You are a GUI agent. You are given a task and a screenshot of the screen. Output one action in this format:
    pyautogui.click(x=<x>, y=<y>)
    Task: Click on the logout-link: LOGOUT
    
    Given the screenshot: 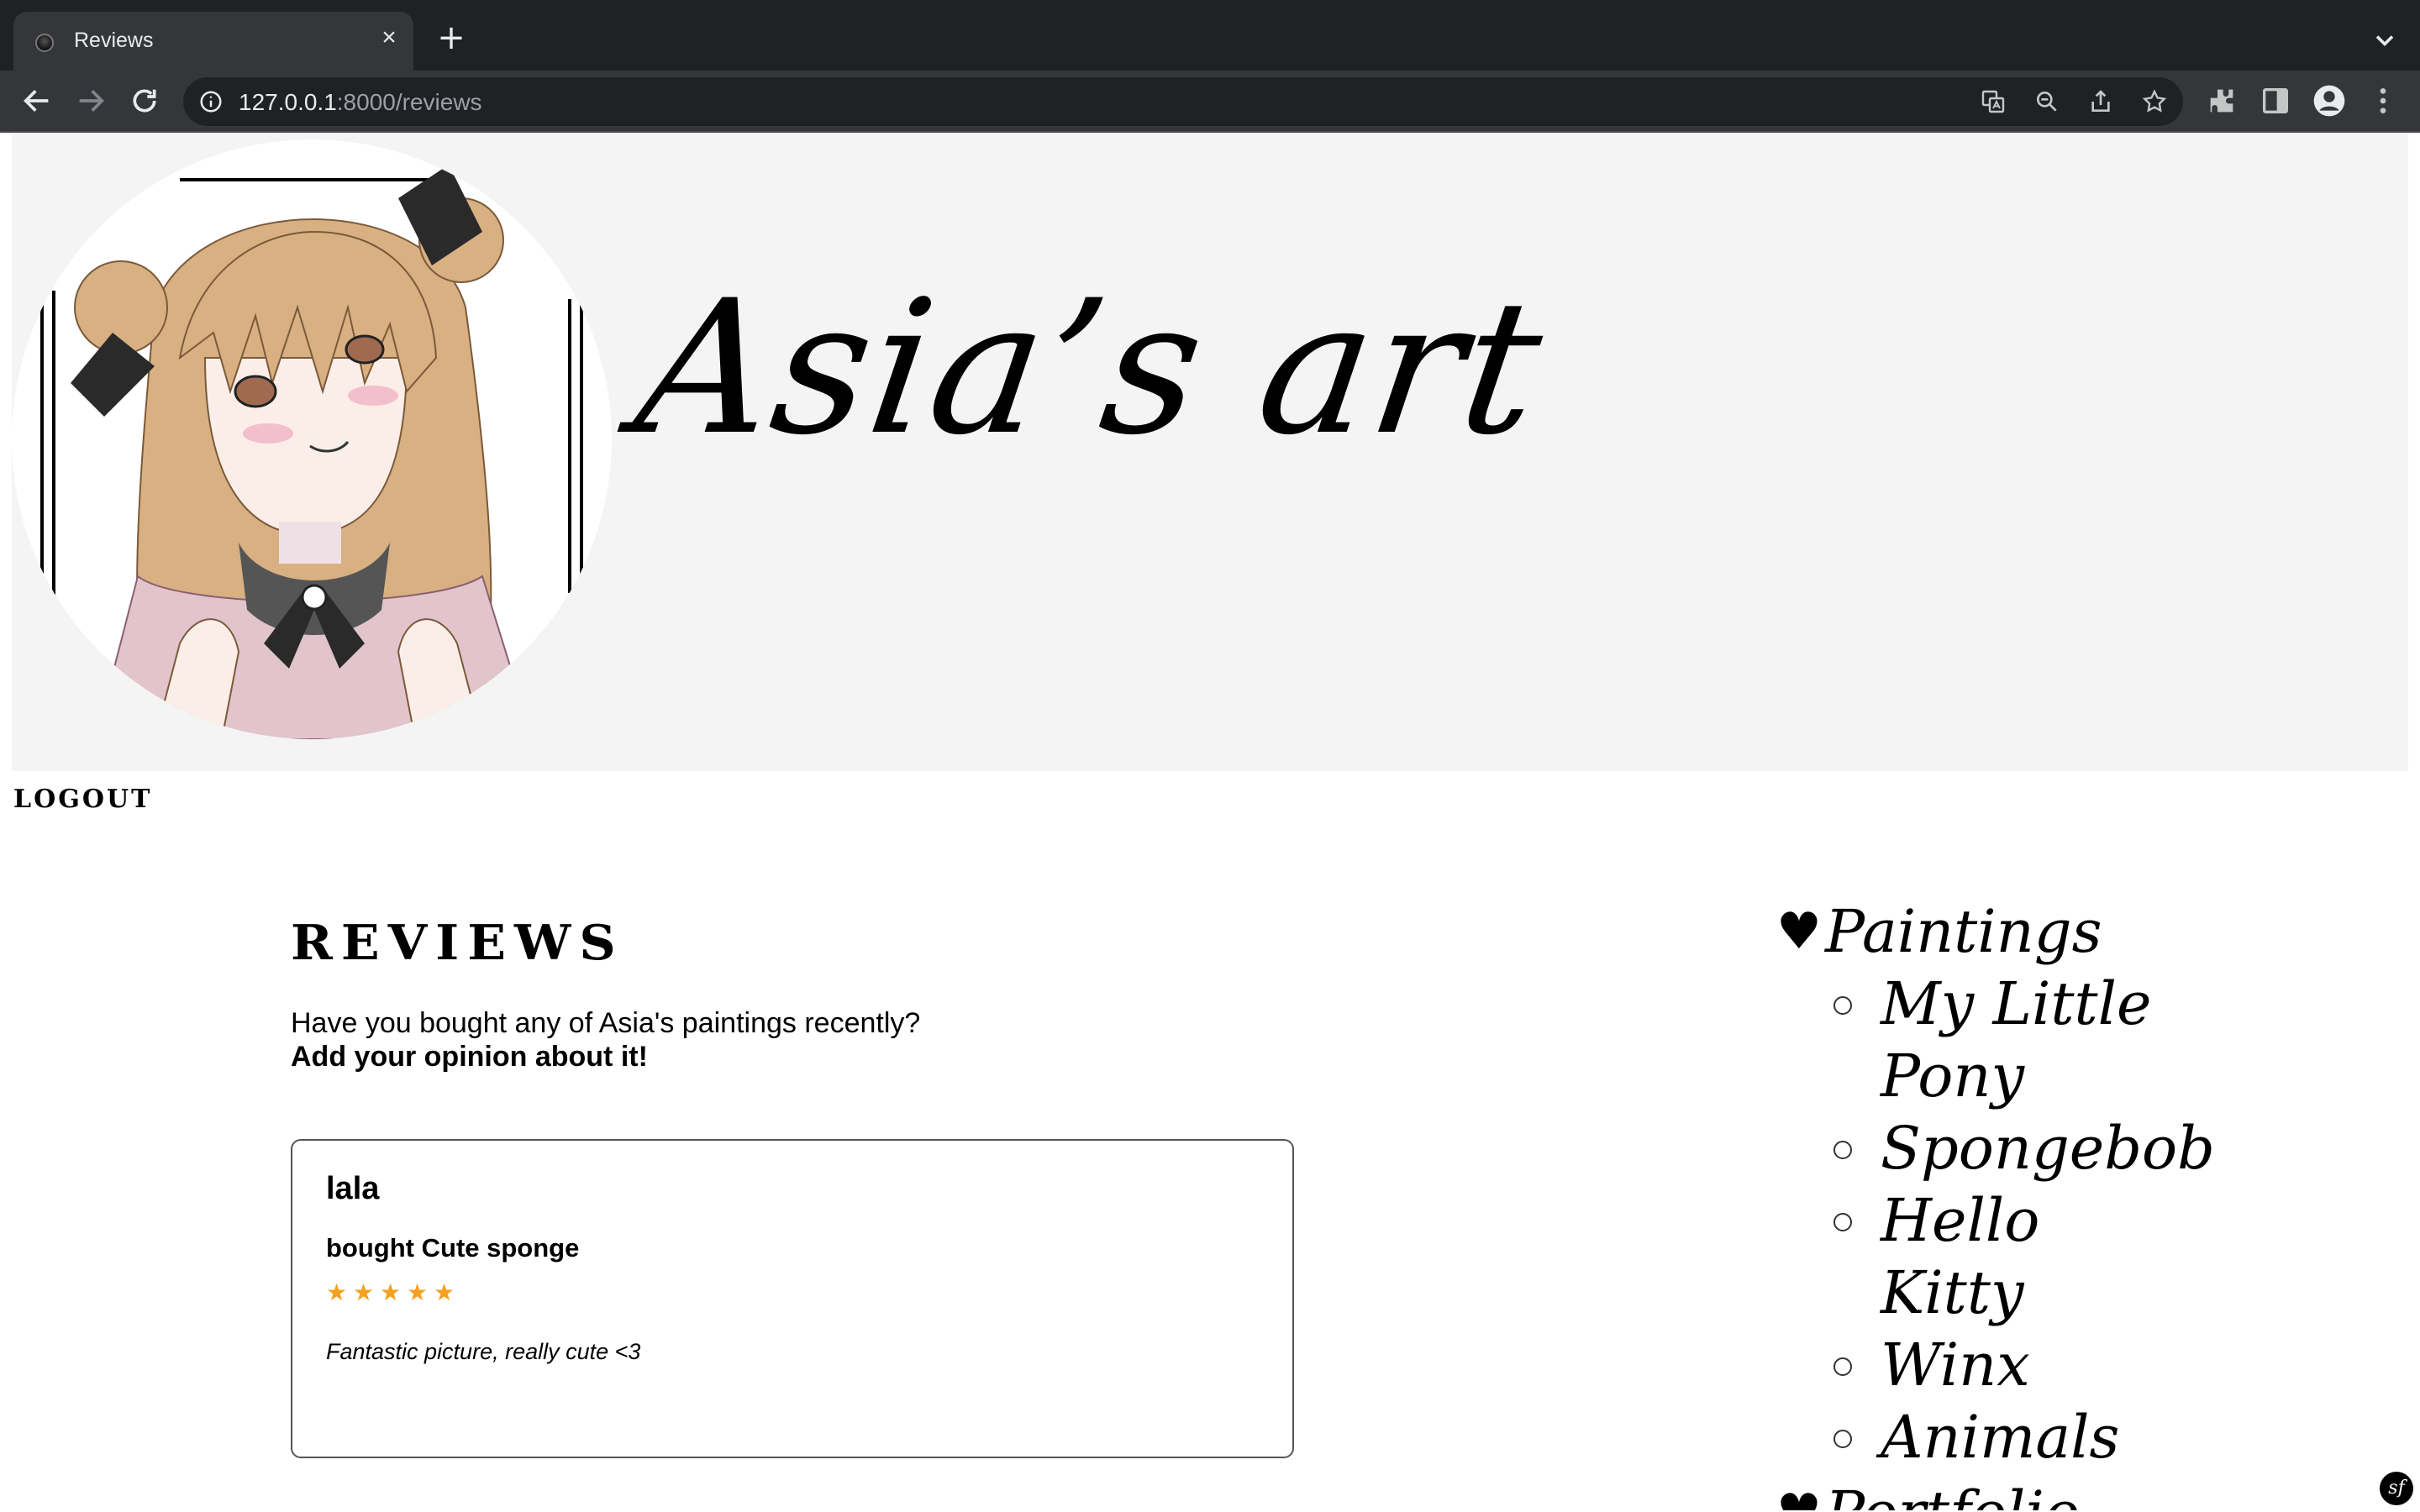 What is the action you would take?
    pyautogui.click(x=82, y=799)
    